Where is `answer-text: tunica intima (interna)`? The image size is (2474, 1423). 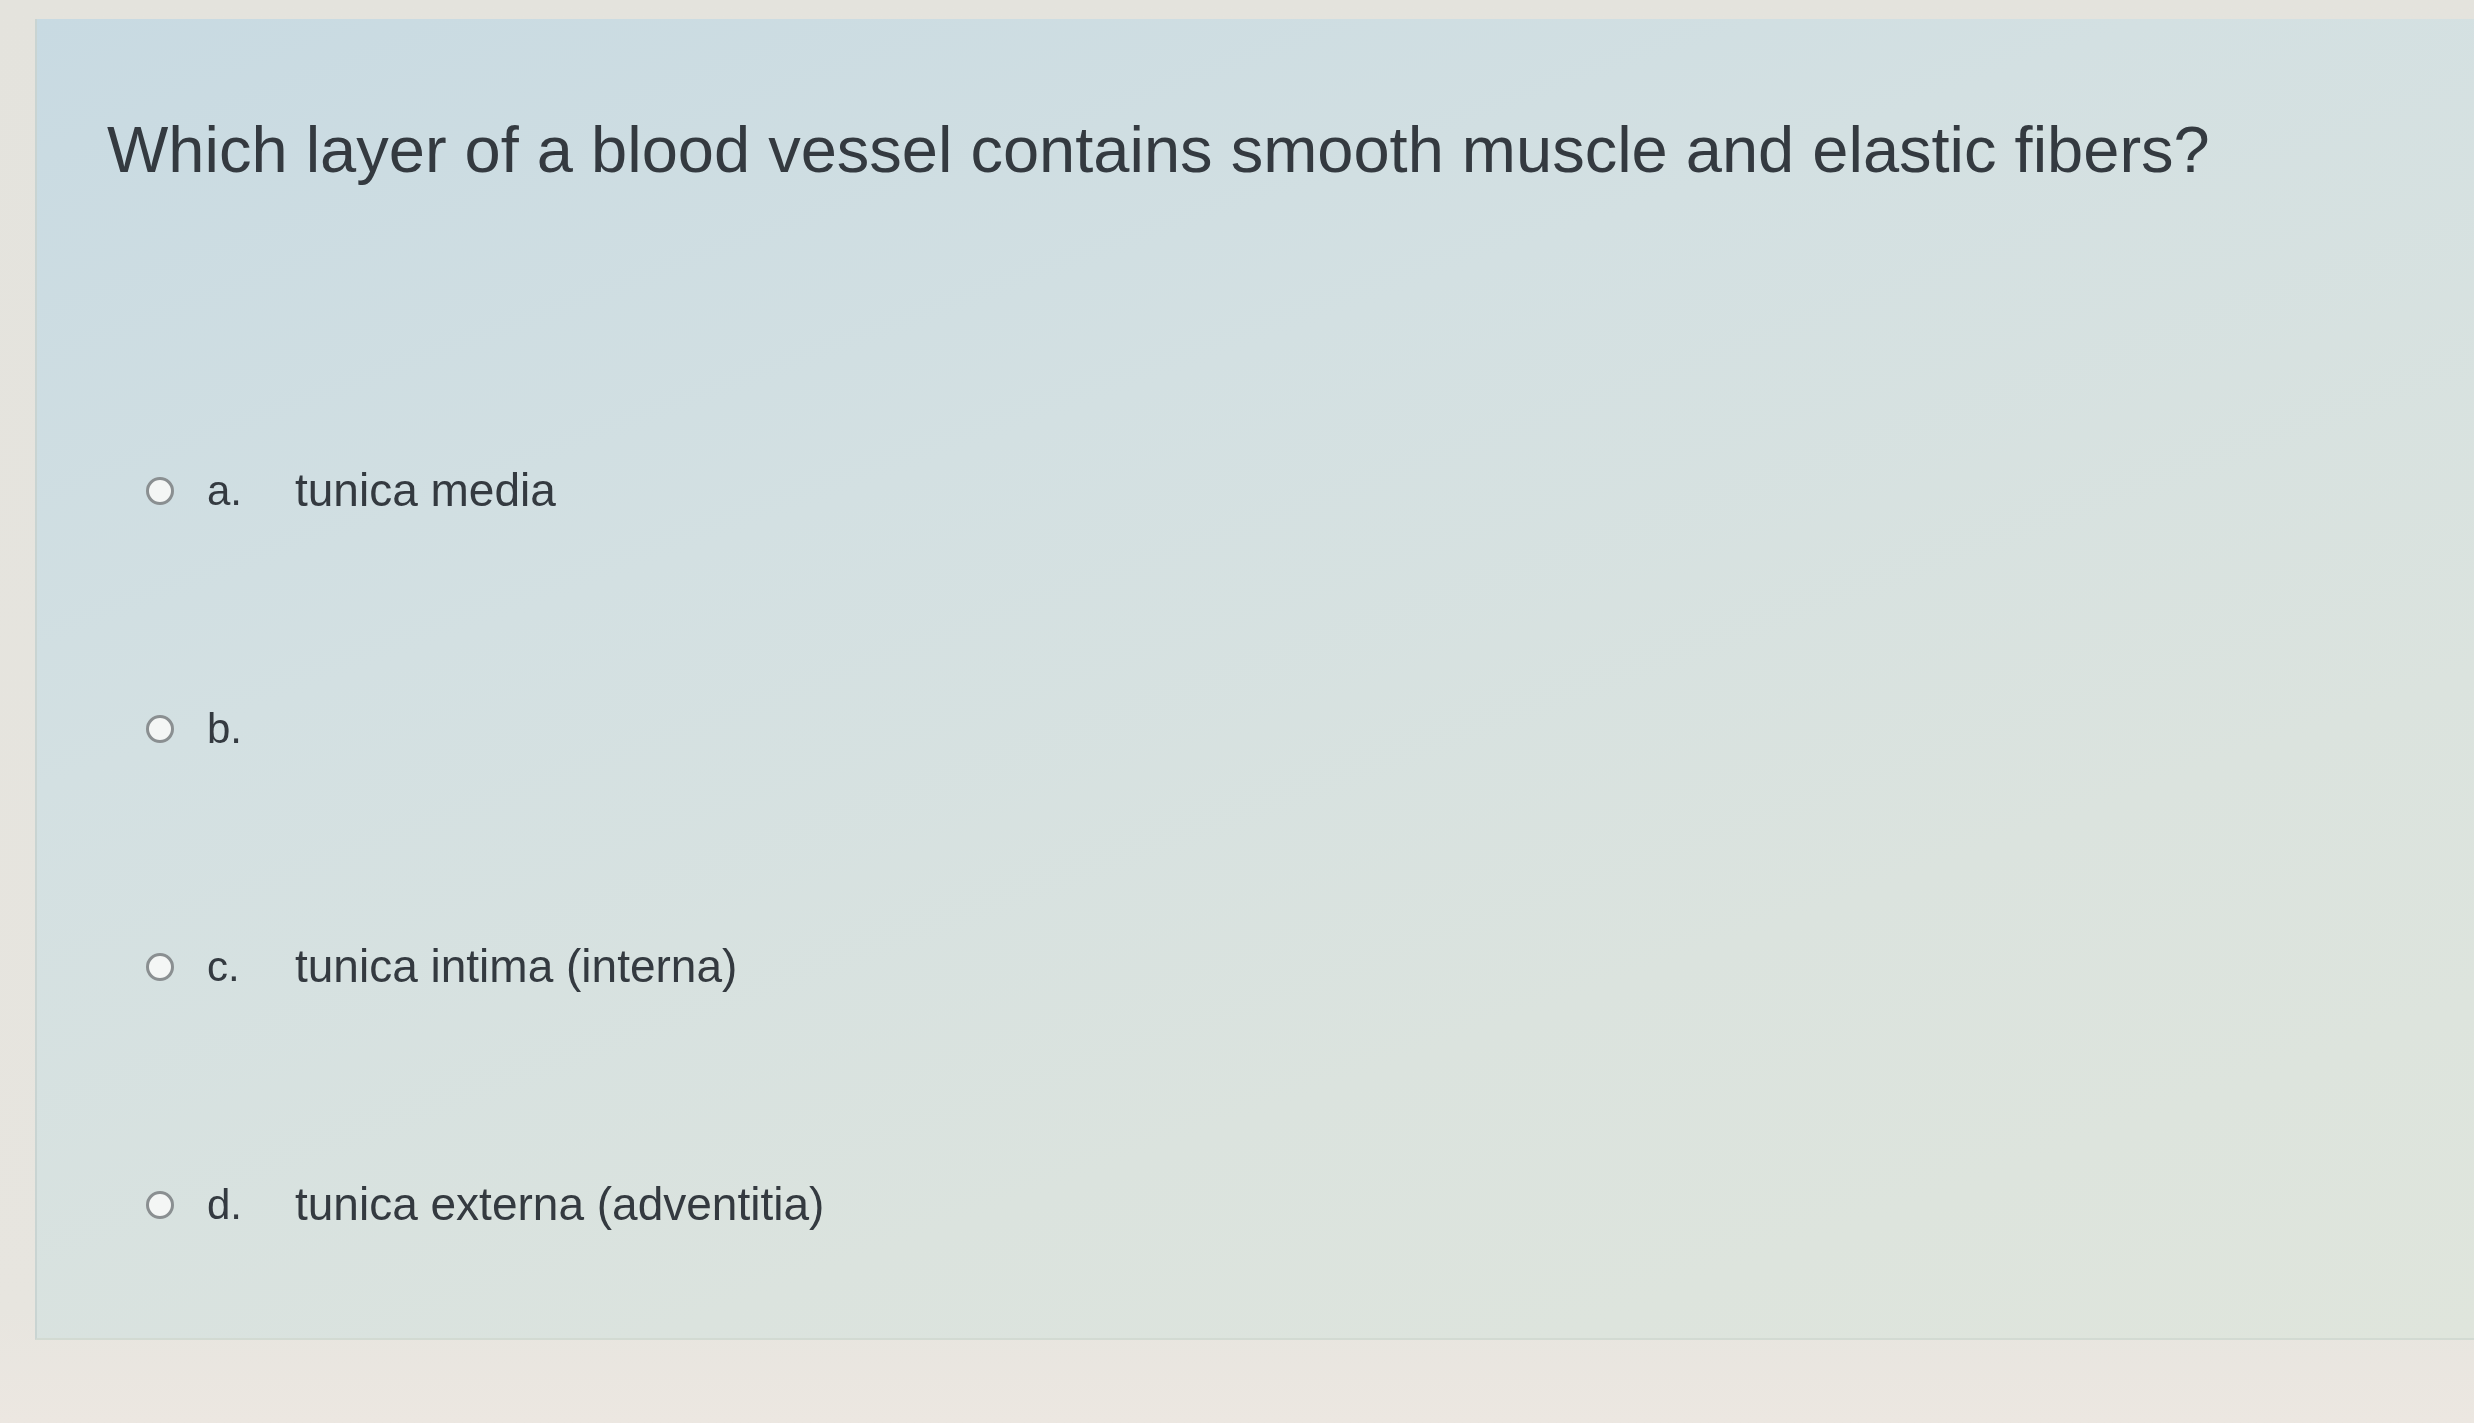 answer-text: tunica intima (interna) is located at coordinates (516, 966).